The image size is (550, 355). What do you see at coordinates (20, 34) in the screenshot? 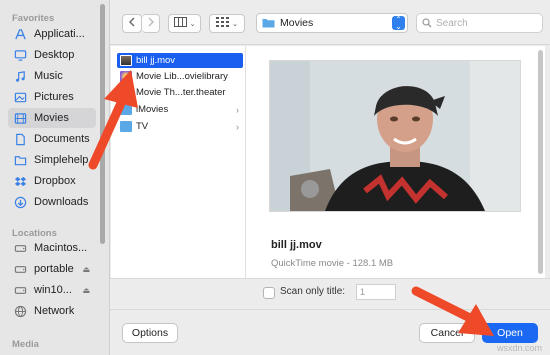
I see `applications-icon` at bounding box center [20, 34].